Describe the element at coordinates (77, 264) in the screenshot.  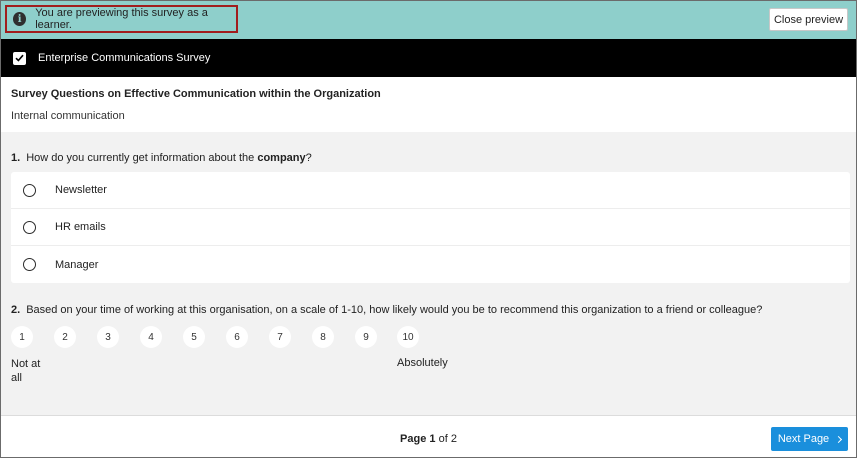
I see `option-label: Manager` at that location.